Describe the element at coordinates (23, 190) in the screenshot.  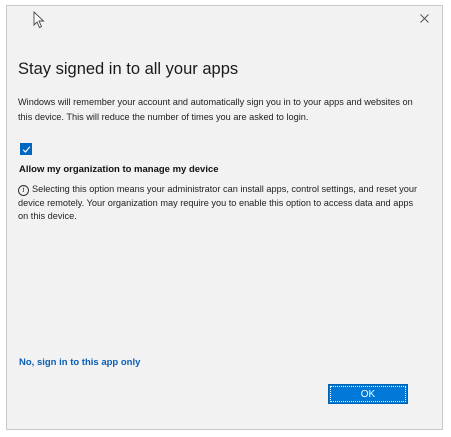
I see `info-icon: i` at that location.